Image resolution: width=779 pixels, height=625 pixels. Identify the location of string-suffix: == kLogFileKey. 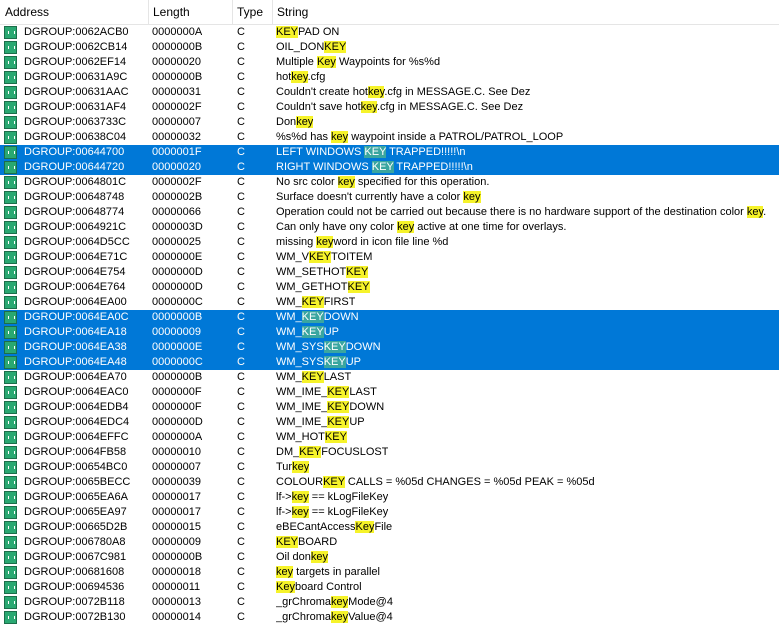
(348, 497).